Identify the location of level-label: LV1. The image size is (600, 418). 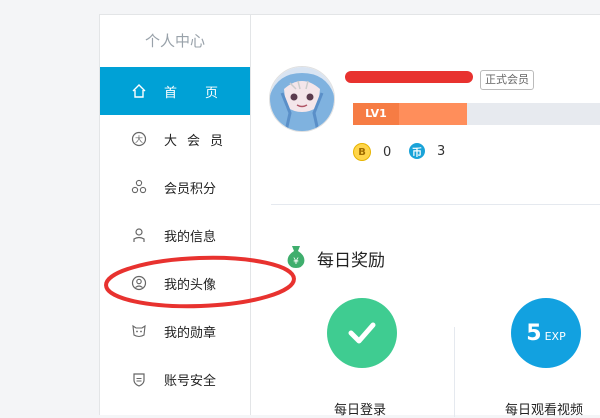
(376, 114).